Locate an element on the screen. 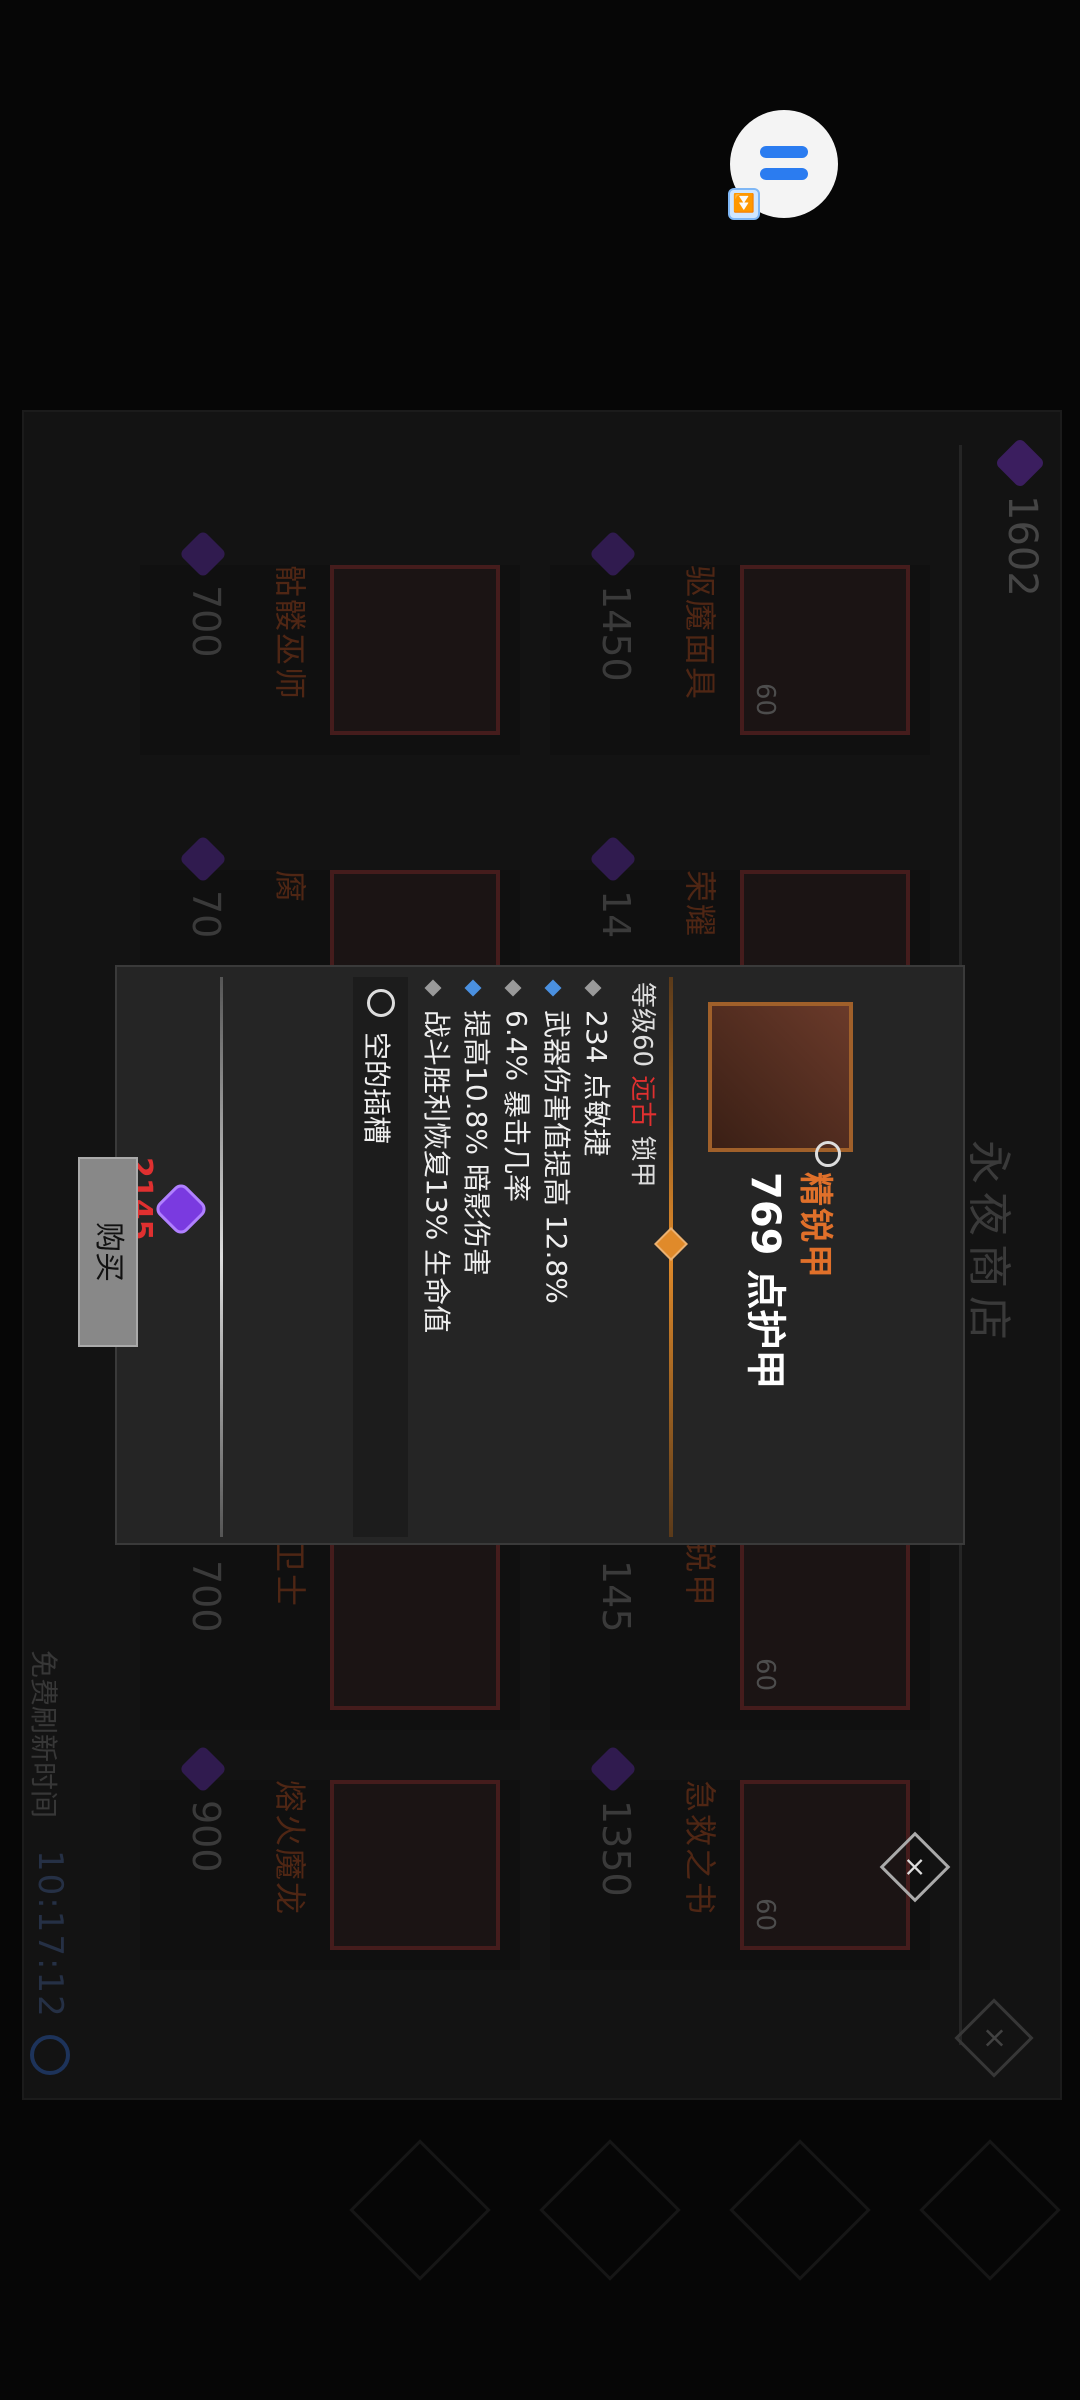  double-chevron-down-icon: ⏬ is located at coordinates (744, 204).